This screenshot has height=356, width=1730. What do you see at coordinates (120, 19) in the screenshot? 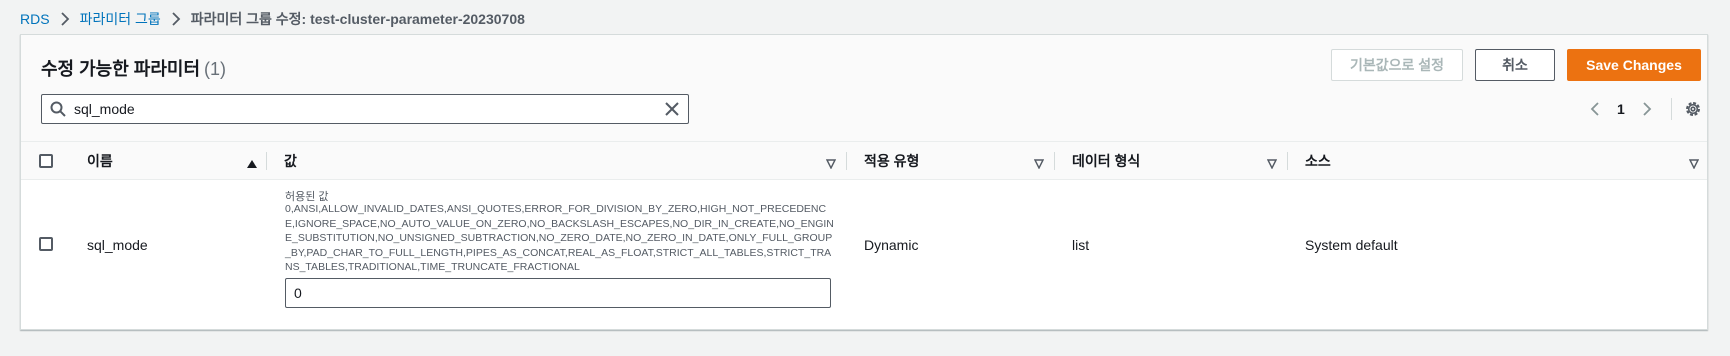
I see `breadcrumb-parameter-groups: 파라미터 그룹` at bounding box center [120, 19].